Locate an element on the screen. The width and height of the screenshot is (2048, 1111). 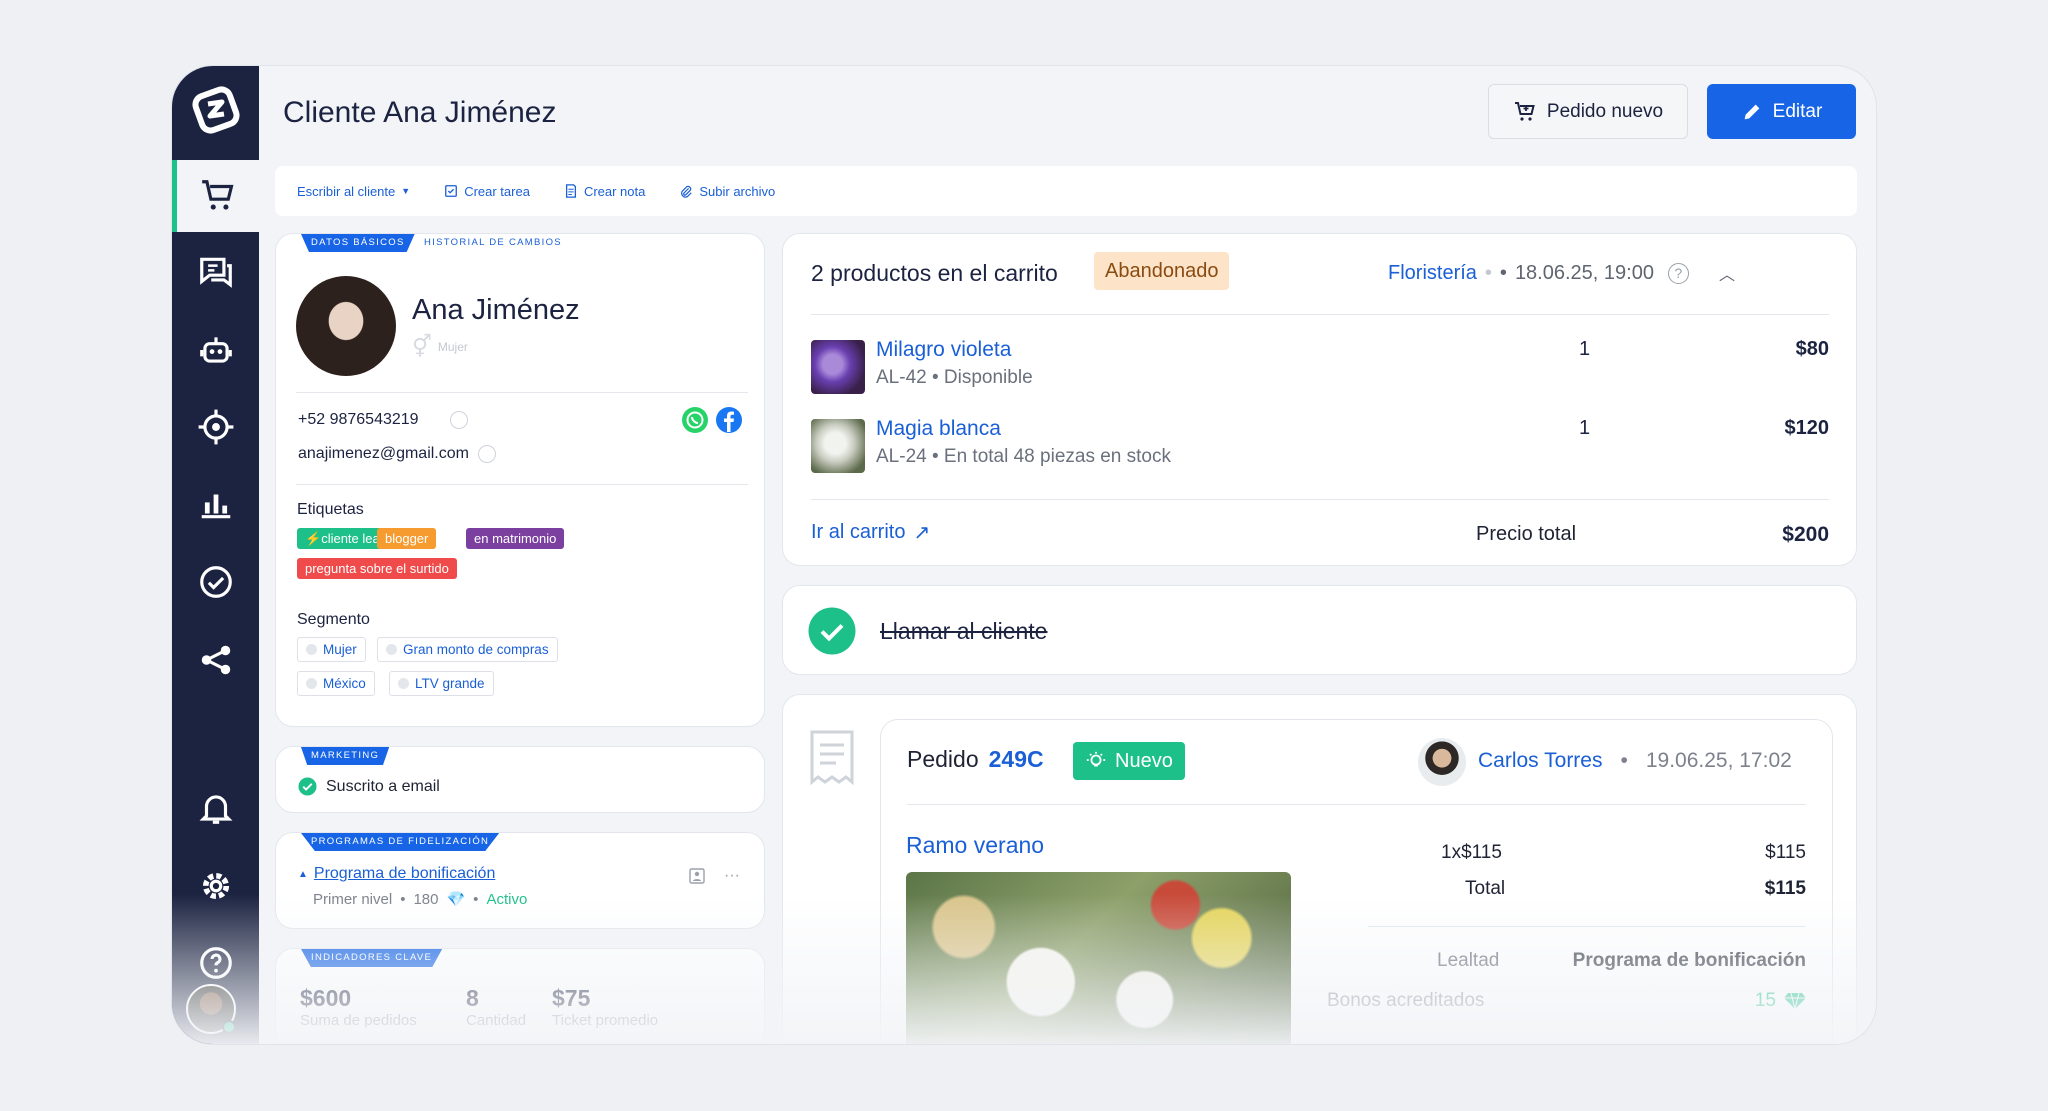
task-done-icon is located at coordinates (832, 631).